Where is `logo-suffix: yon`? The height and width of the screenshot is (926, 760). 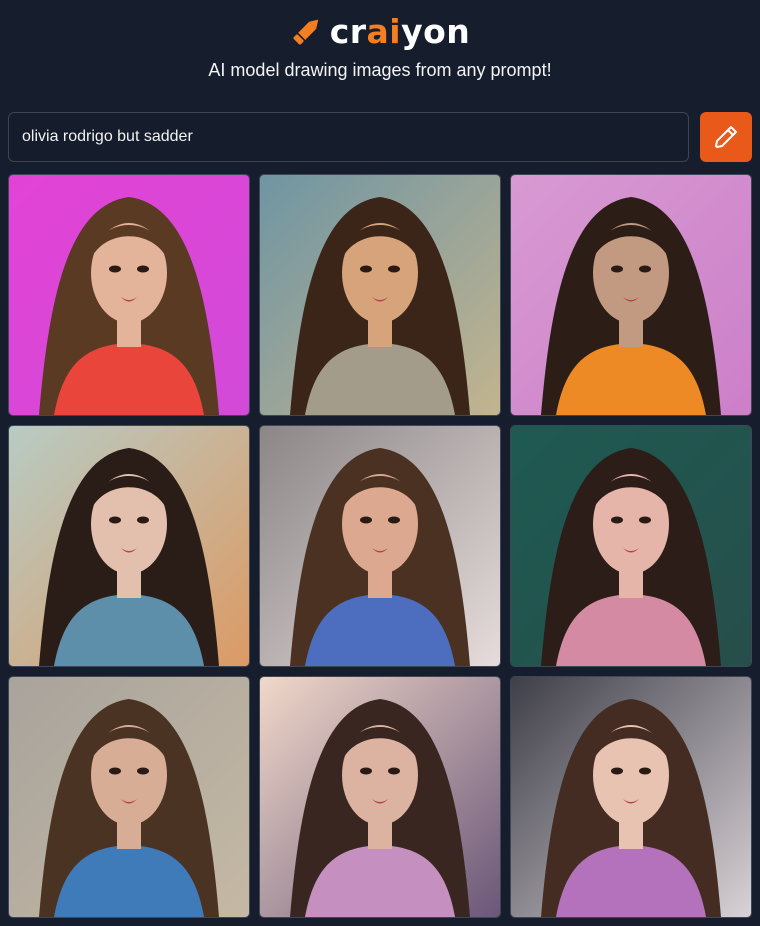
logo-suffix: yon is located at coordinates (436, 31).